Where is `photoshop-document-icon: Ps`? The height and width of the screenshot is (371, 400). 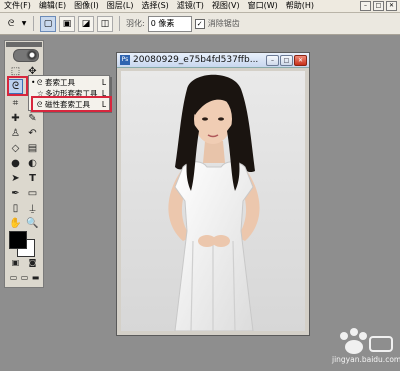 photoshop-document-icon: Ps is located at coordinates (125, 60).